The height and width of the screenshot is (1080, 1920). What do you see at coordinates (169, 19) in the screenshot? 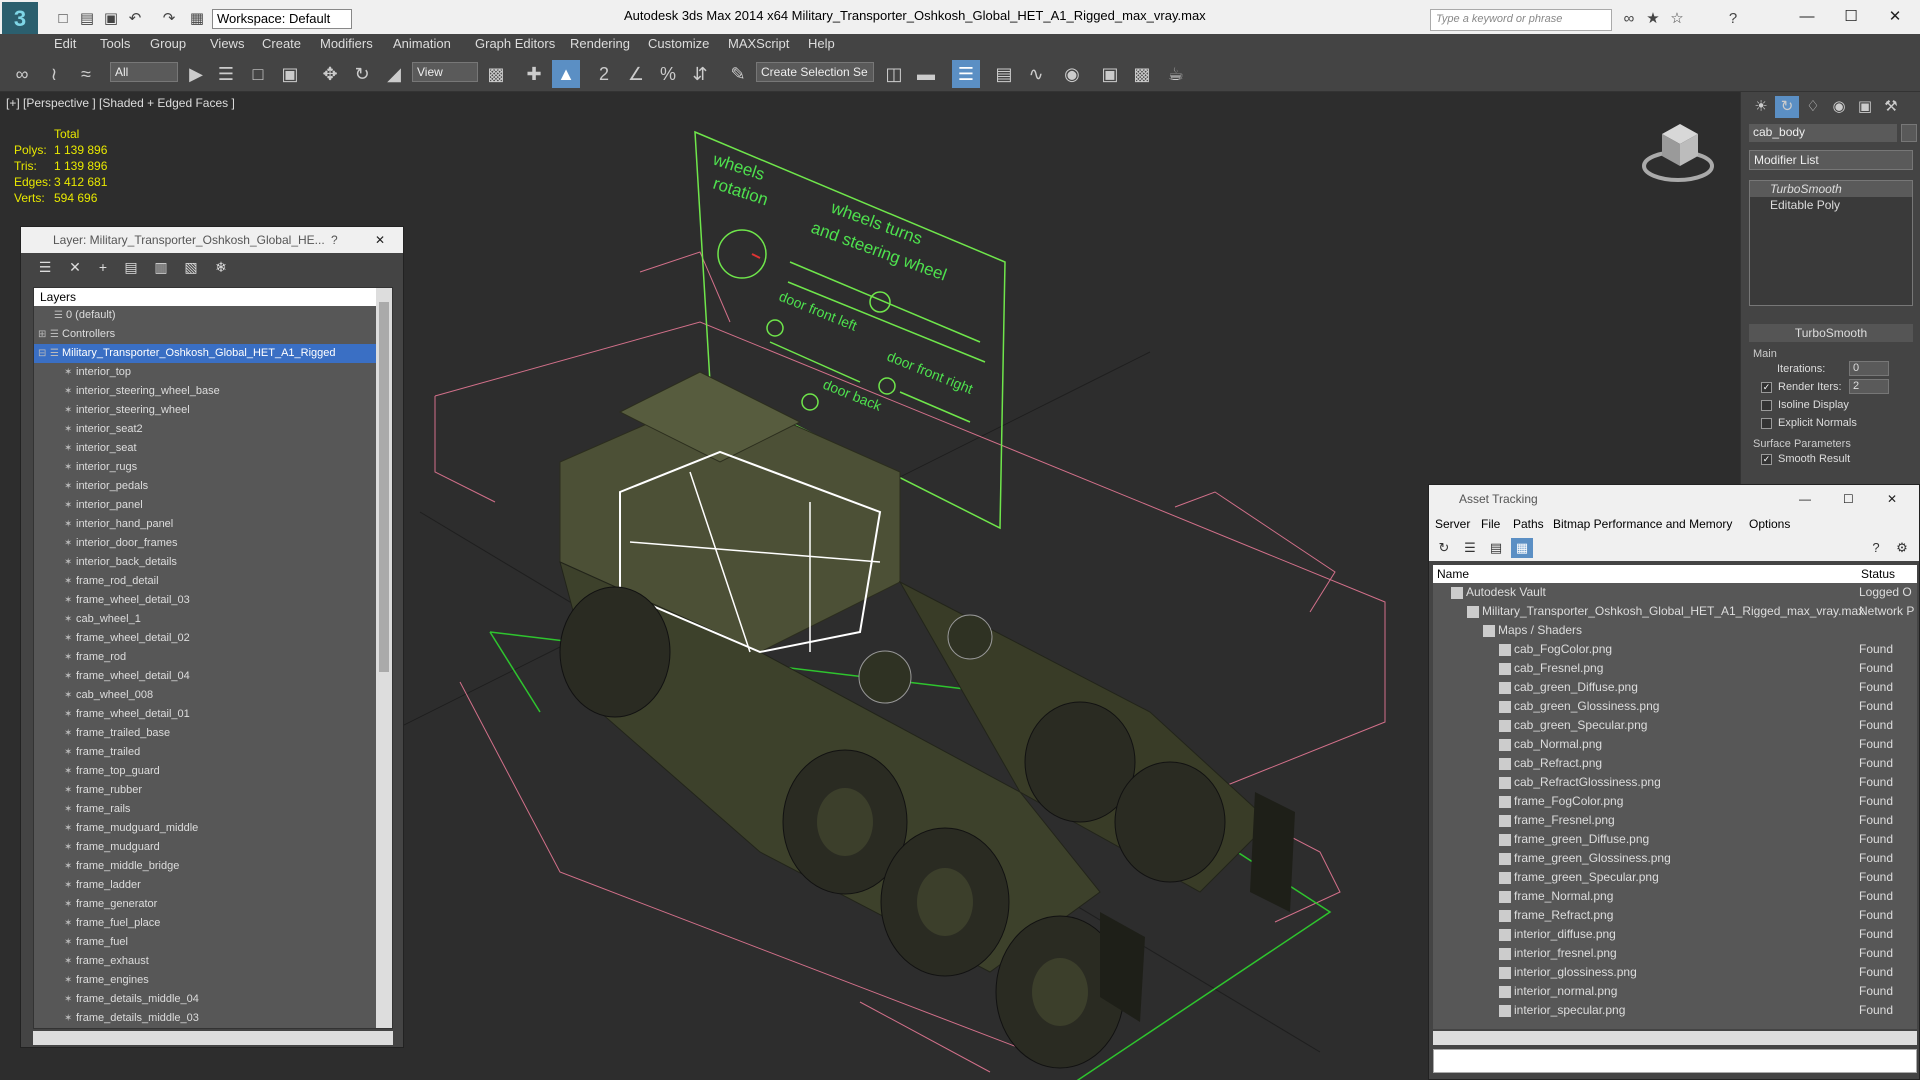
I see `redo-icon: ↷` at bounding box center [169, 19].